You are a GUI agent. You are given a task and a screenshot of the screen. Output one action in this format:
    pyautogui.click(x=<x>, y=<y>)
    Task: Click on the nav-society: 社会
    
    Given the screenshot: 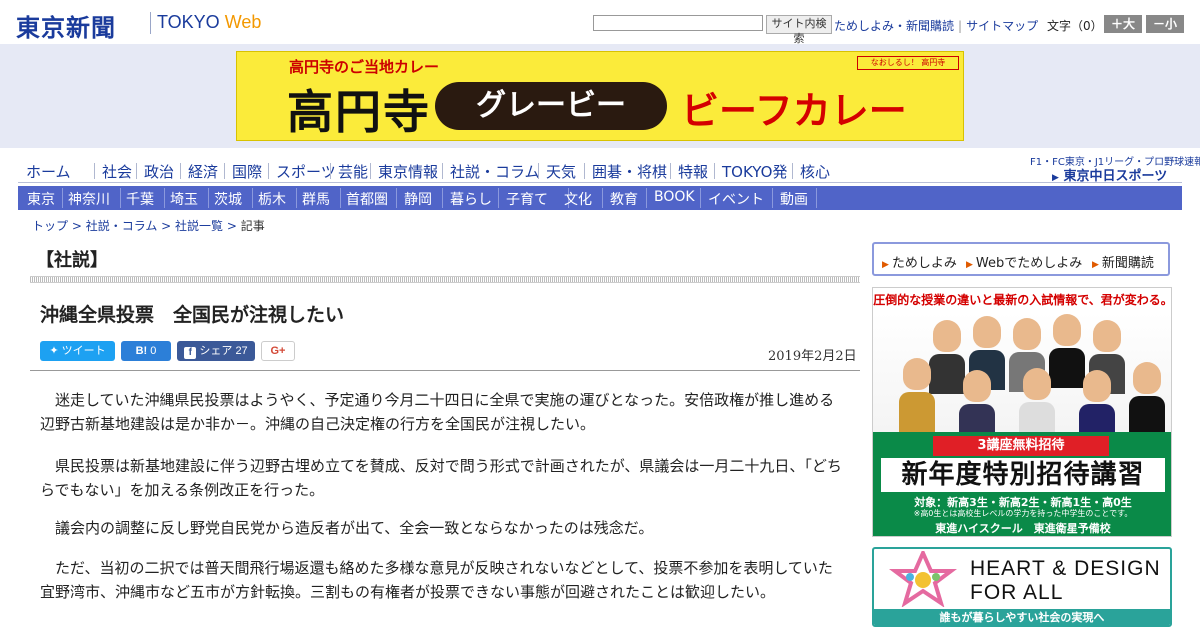 What is the action you would take?
    pyautogui.click(x=117, y=171)
    